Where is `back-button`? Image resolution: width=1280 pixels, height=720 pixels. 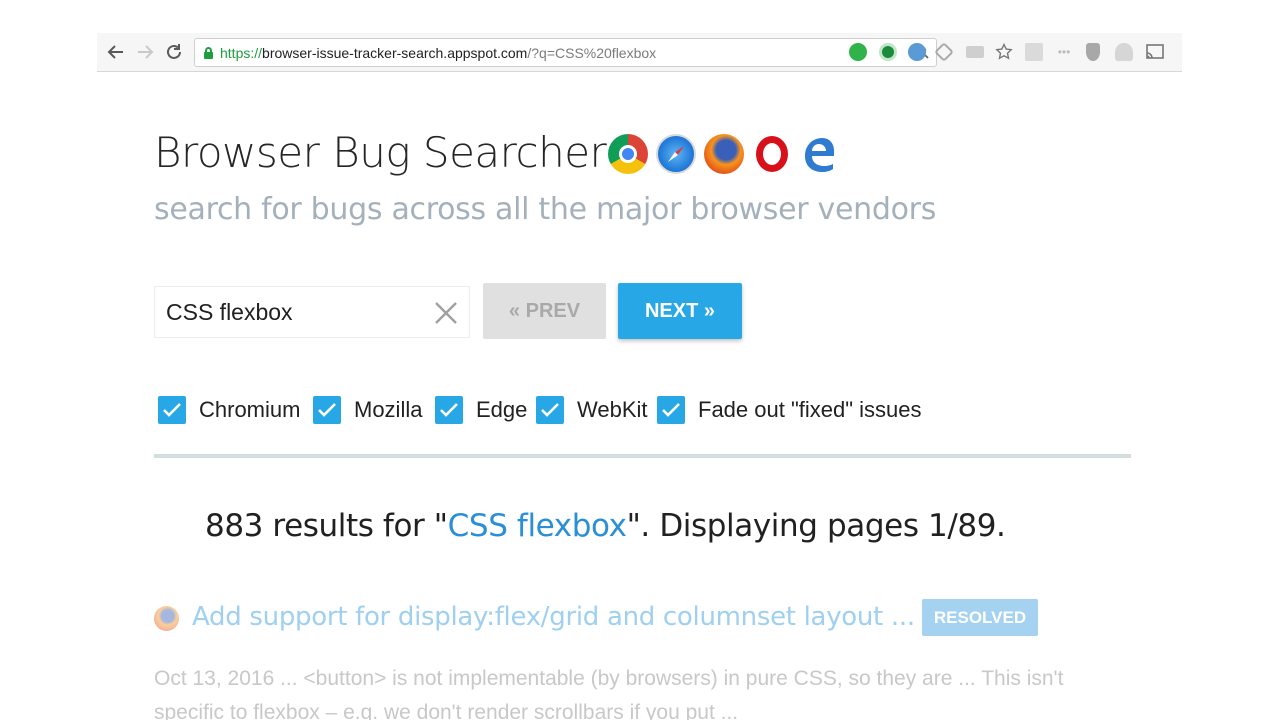 back-button is located at coordinates (116, 52).